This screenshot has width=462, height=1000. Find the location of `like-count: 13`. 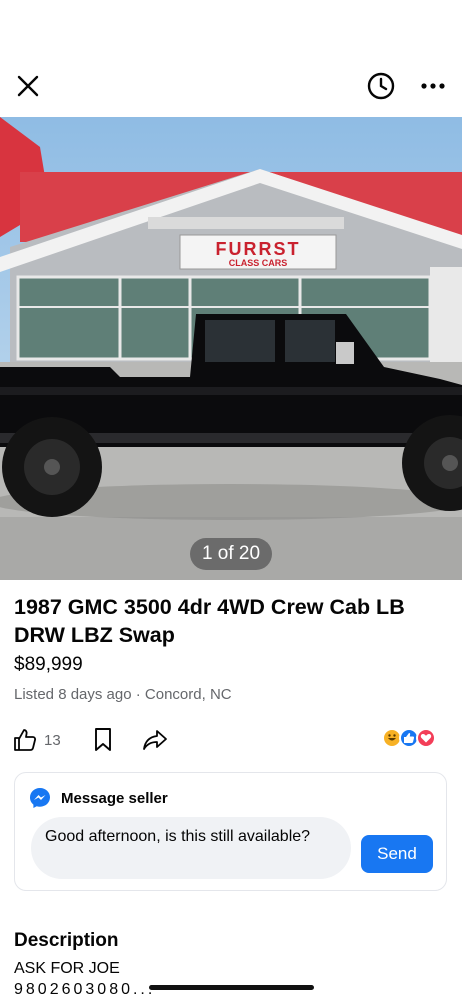

like-count: 13 is located at coordinates (52, 740).